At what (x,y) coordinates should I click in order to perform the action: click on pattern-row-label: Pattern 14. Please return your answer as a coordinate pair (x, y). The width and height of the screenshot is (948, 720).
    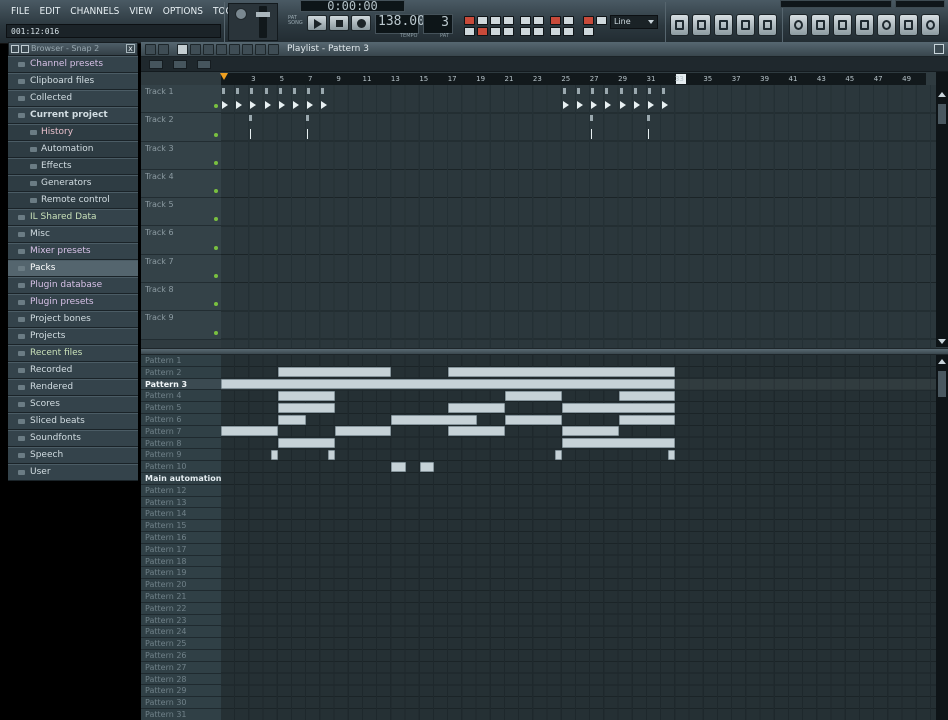
    Looking at the image, I should click on (181, 514).